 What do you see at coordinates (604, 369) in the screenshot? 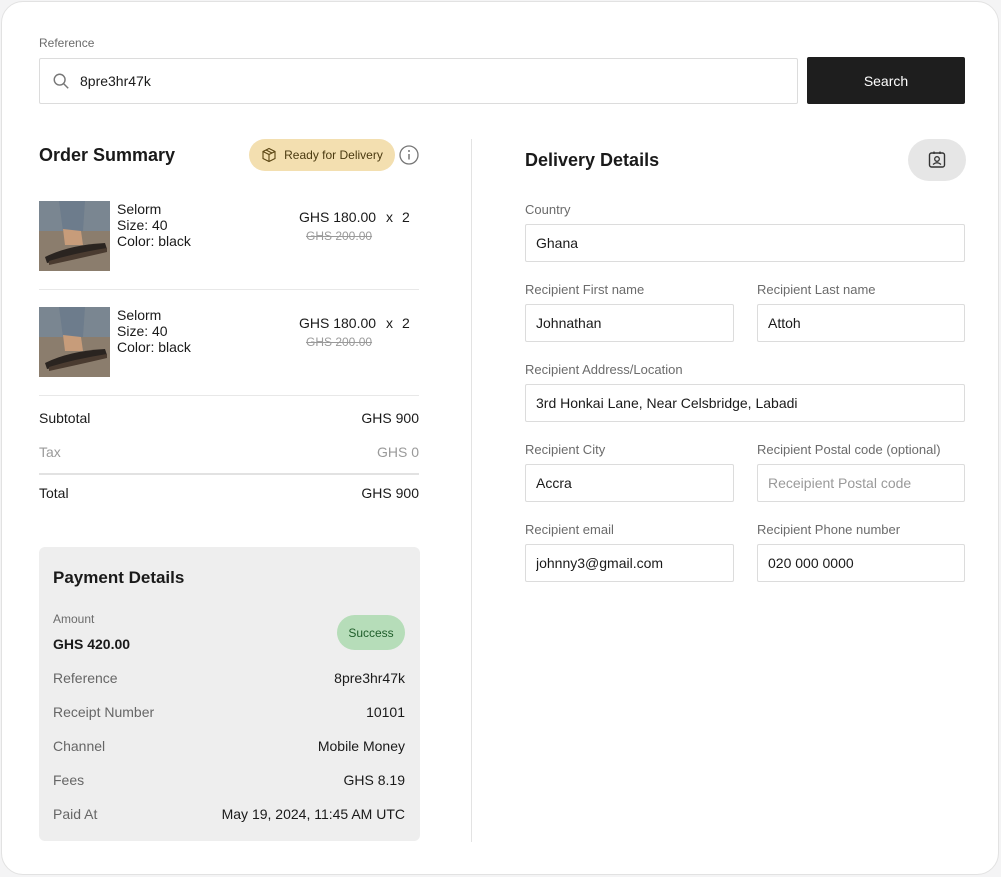
I see `address-label: Recipient Address/Location` at bounding box center [604, 369].